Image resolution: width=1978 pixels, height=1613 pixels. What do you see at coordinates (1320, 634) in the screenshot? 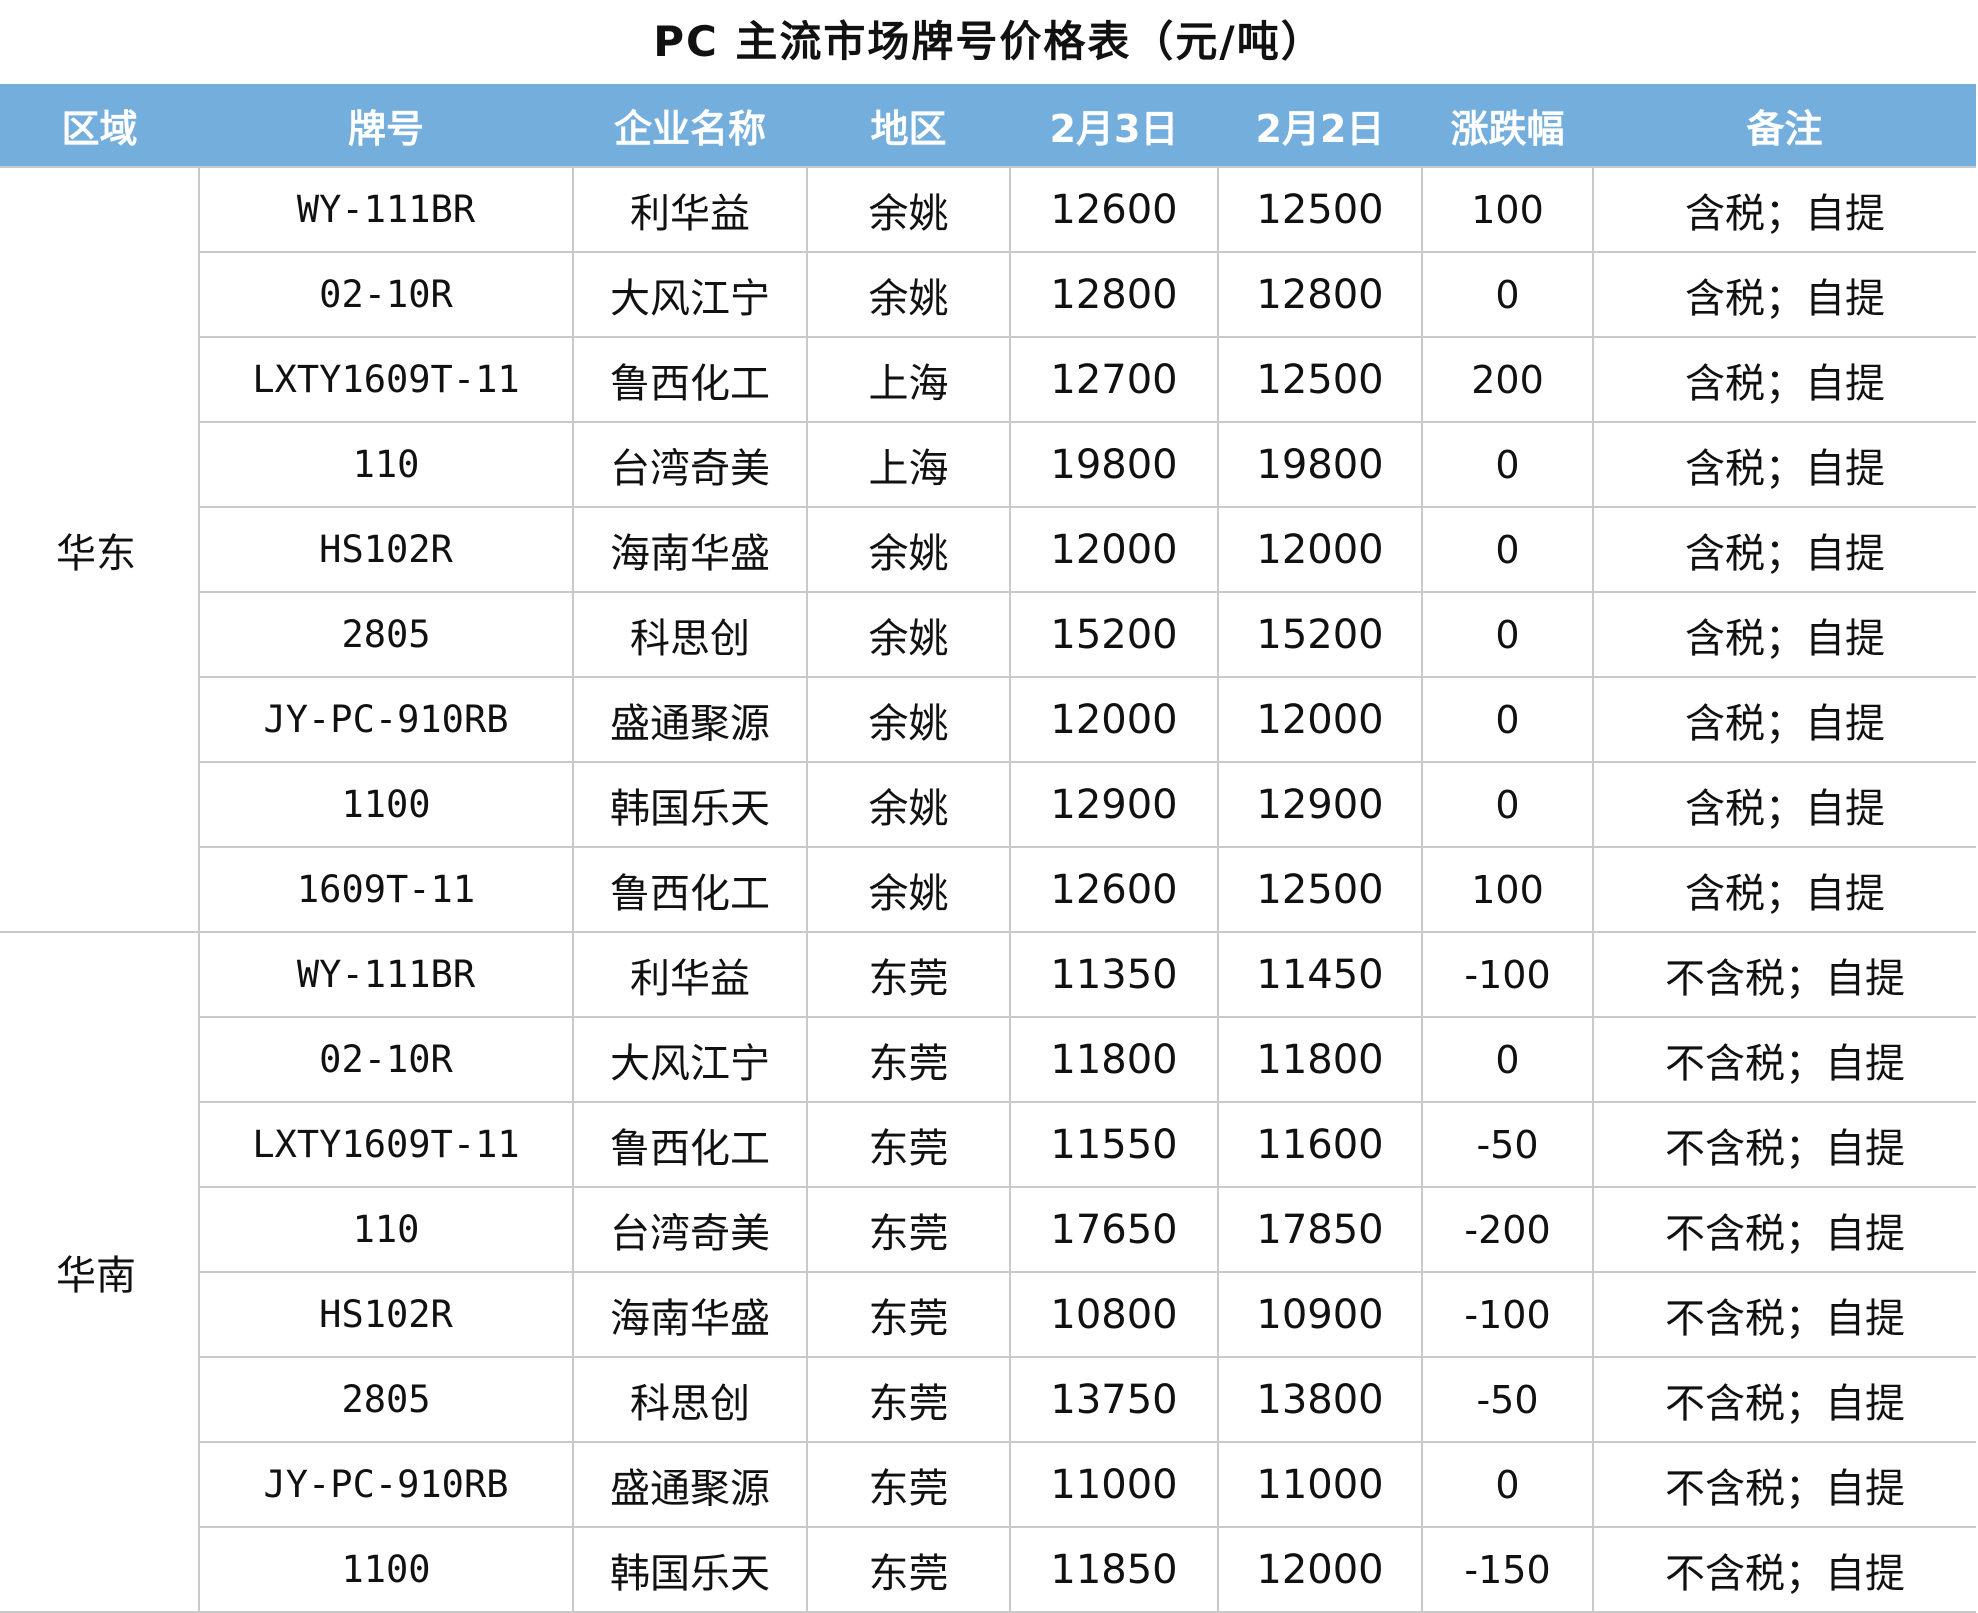
I see `price-feb2-cell: 15200` at bounding box center [1320, 634].